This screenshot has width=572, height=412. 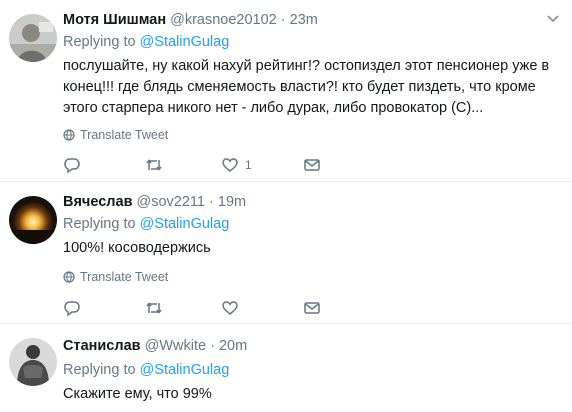 I want to click on tweet-header: Станислав @Wwkite · 20m, so click(x=155, y=346).